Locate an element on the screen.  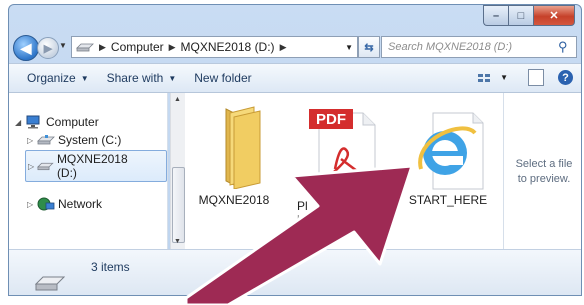
maximize-button: □ is located at coordinates (520, 15).